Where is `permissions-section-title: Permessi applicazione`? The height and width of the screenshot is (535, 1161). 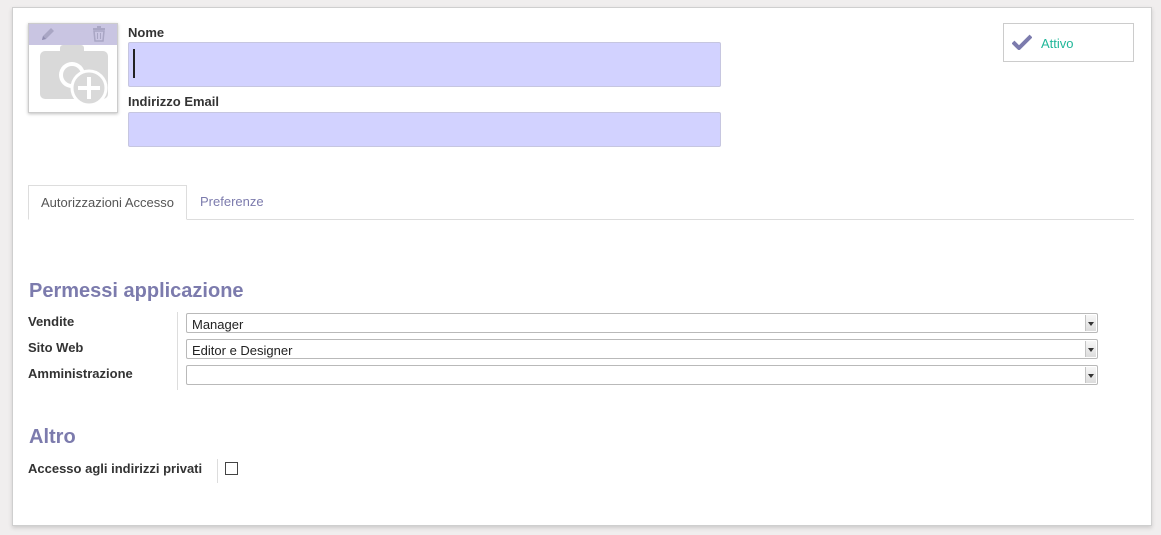 permissions-section-title: Permessi applicazione is located at coordinates (136, 291).